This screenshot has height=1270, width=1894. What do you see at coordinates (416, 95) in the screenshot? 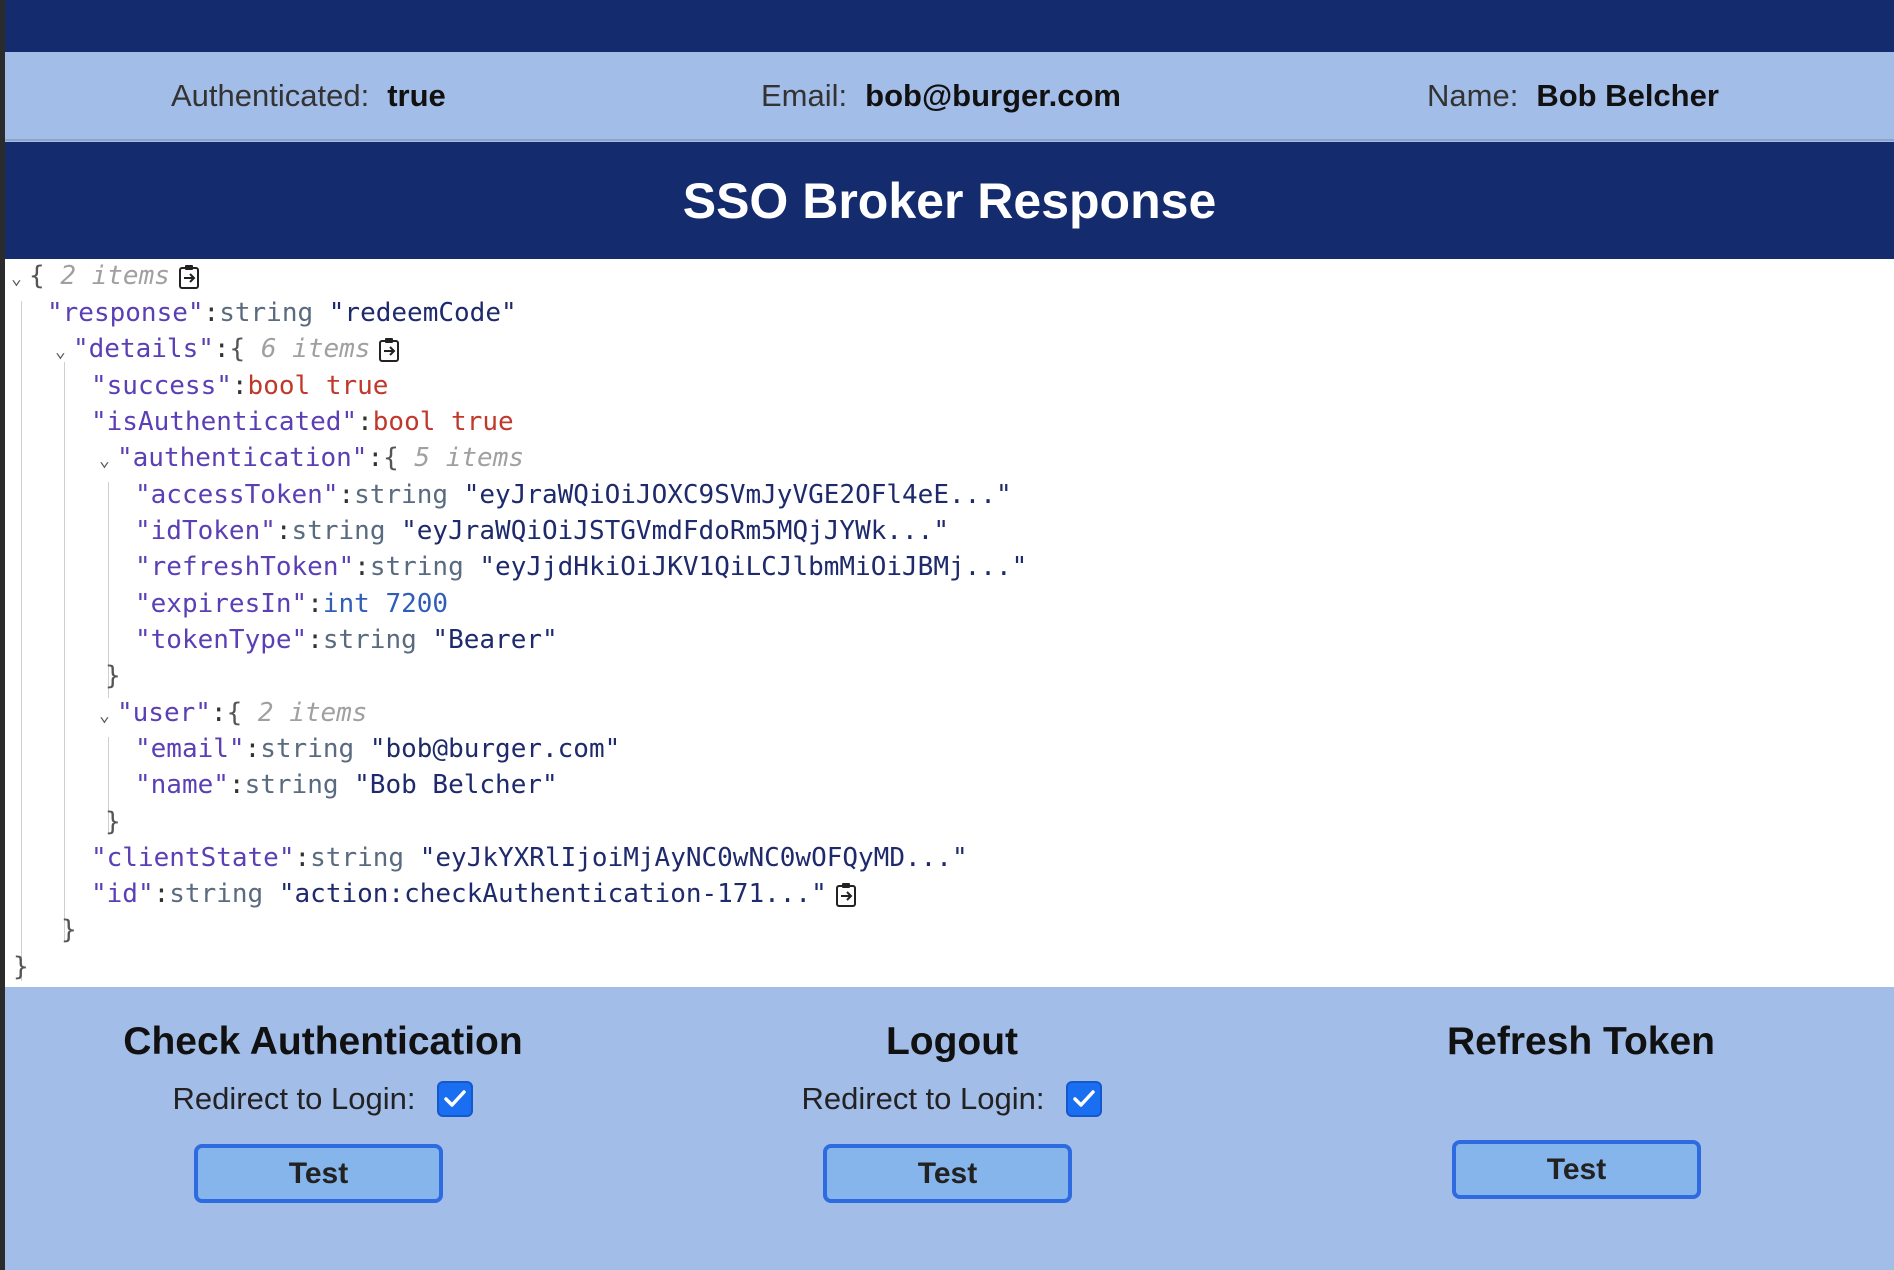
I see `authenticated-value: true` at bounding box center [416, 95].